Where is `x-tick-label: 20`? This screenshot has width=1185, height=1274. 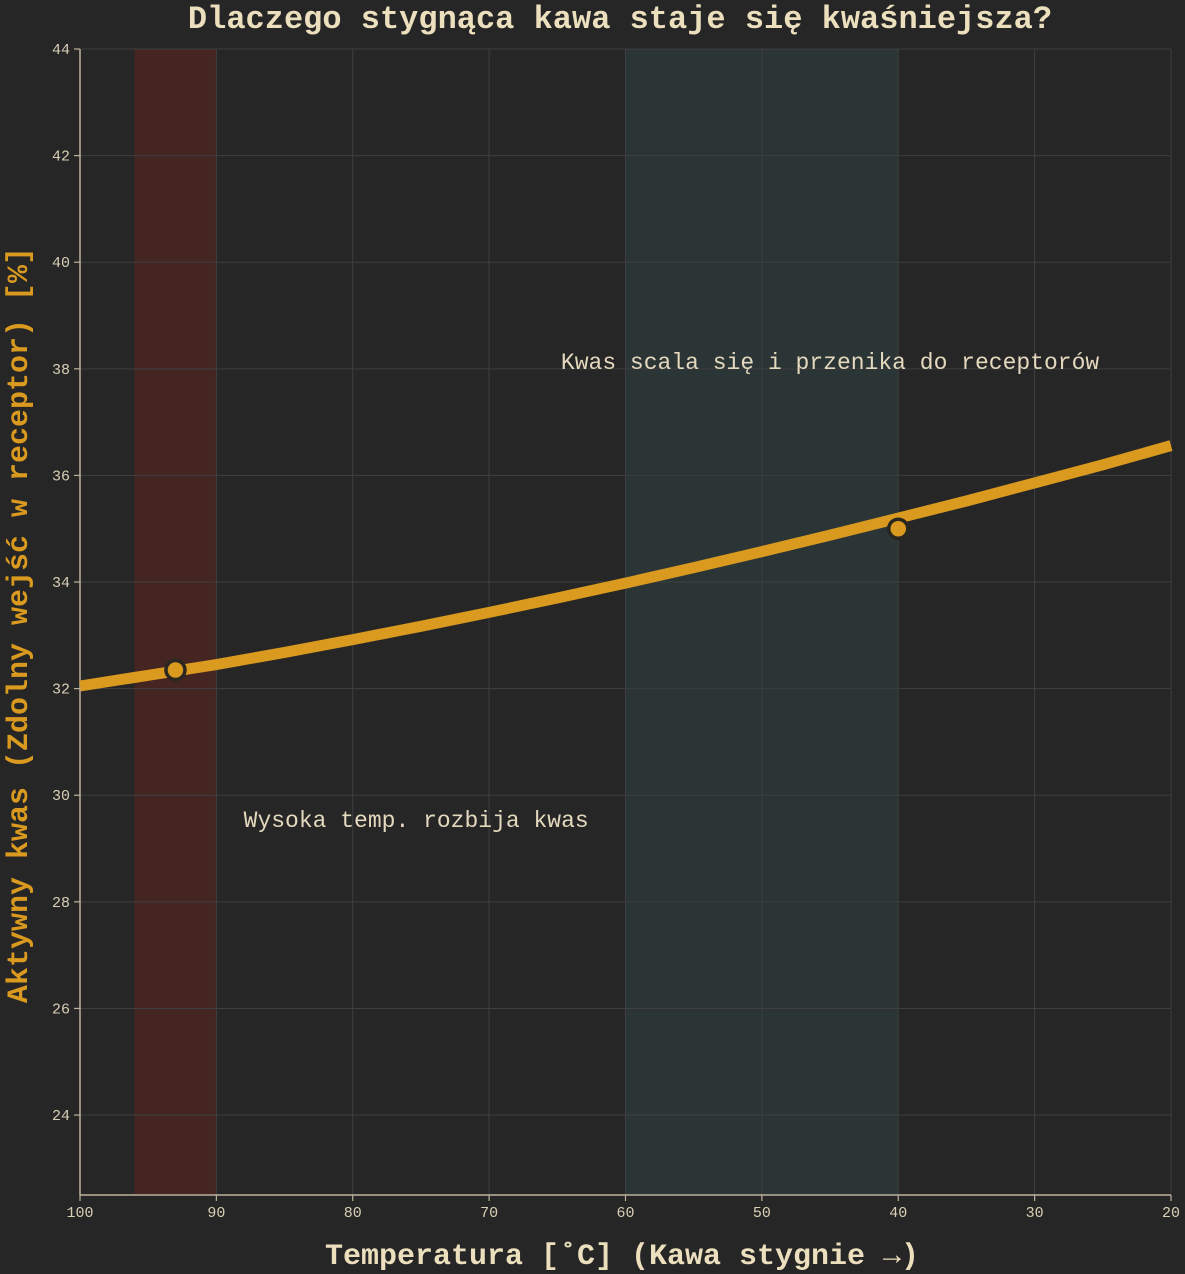
x-tick-label: 20 is located at coordinates (1171, 1213).